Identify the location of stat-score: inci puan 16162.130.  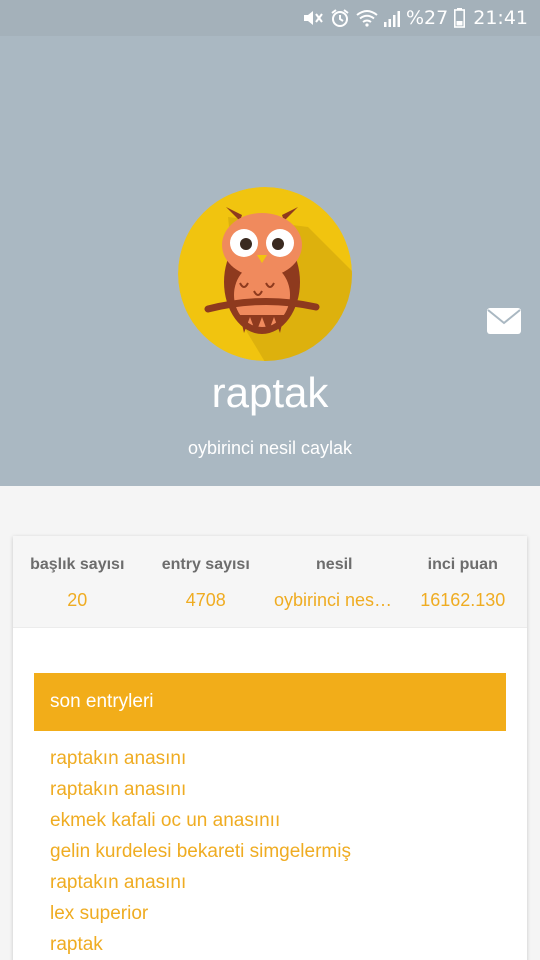
(463, 581).